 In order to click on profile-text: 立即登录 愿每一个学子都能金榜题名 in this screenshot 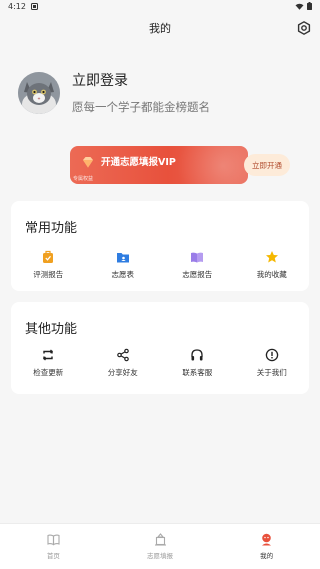, I will do `click(141, 92)`.